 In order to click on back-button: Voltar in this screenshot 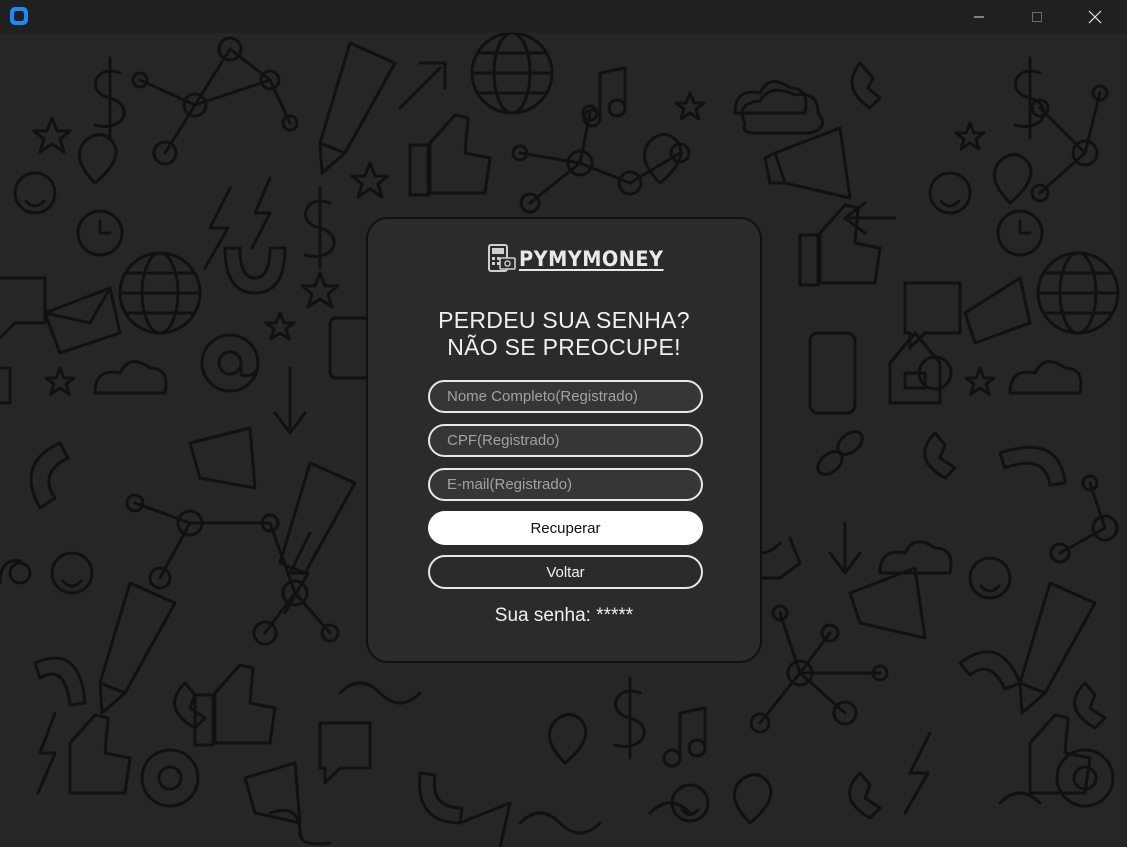, I will do `click(565, 572)`.